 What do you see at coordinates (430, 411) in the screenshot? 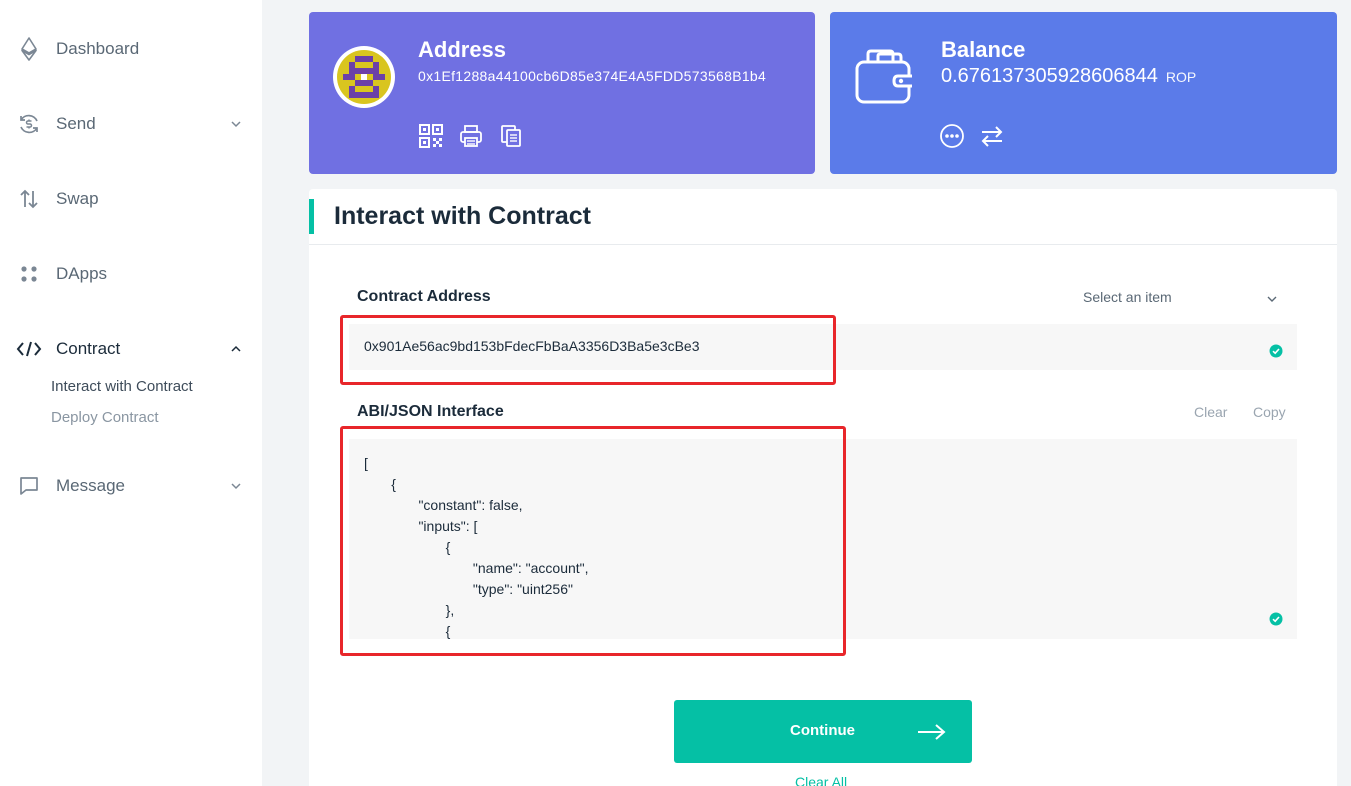
I see `abi-json-label: ABI/JSON Interface` at bounding box center [430, 411].